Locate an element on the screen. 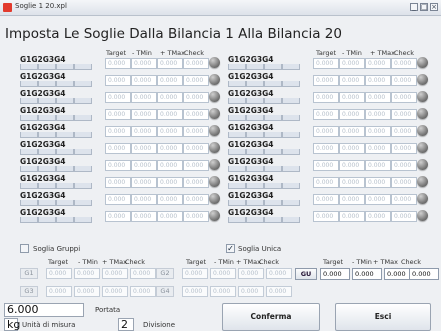  soglia-unica-checkbox: ✓ is located at coordinates (230, 248).